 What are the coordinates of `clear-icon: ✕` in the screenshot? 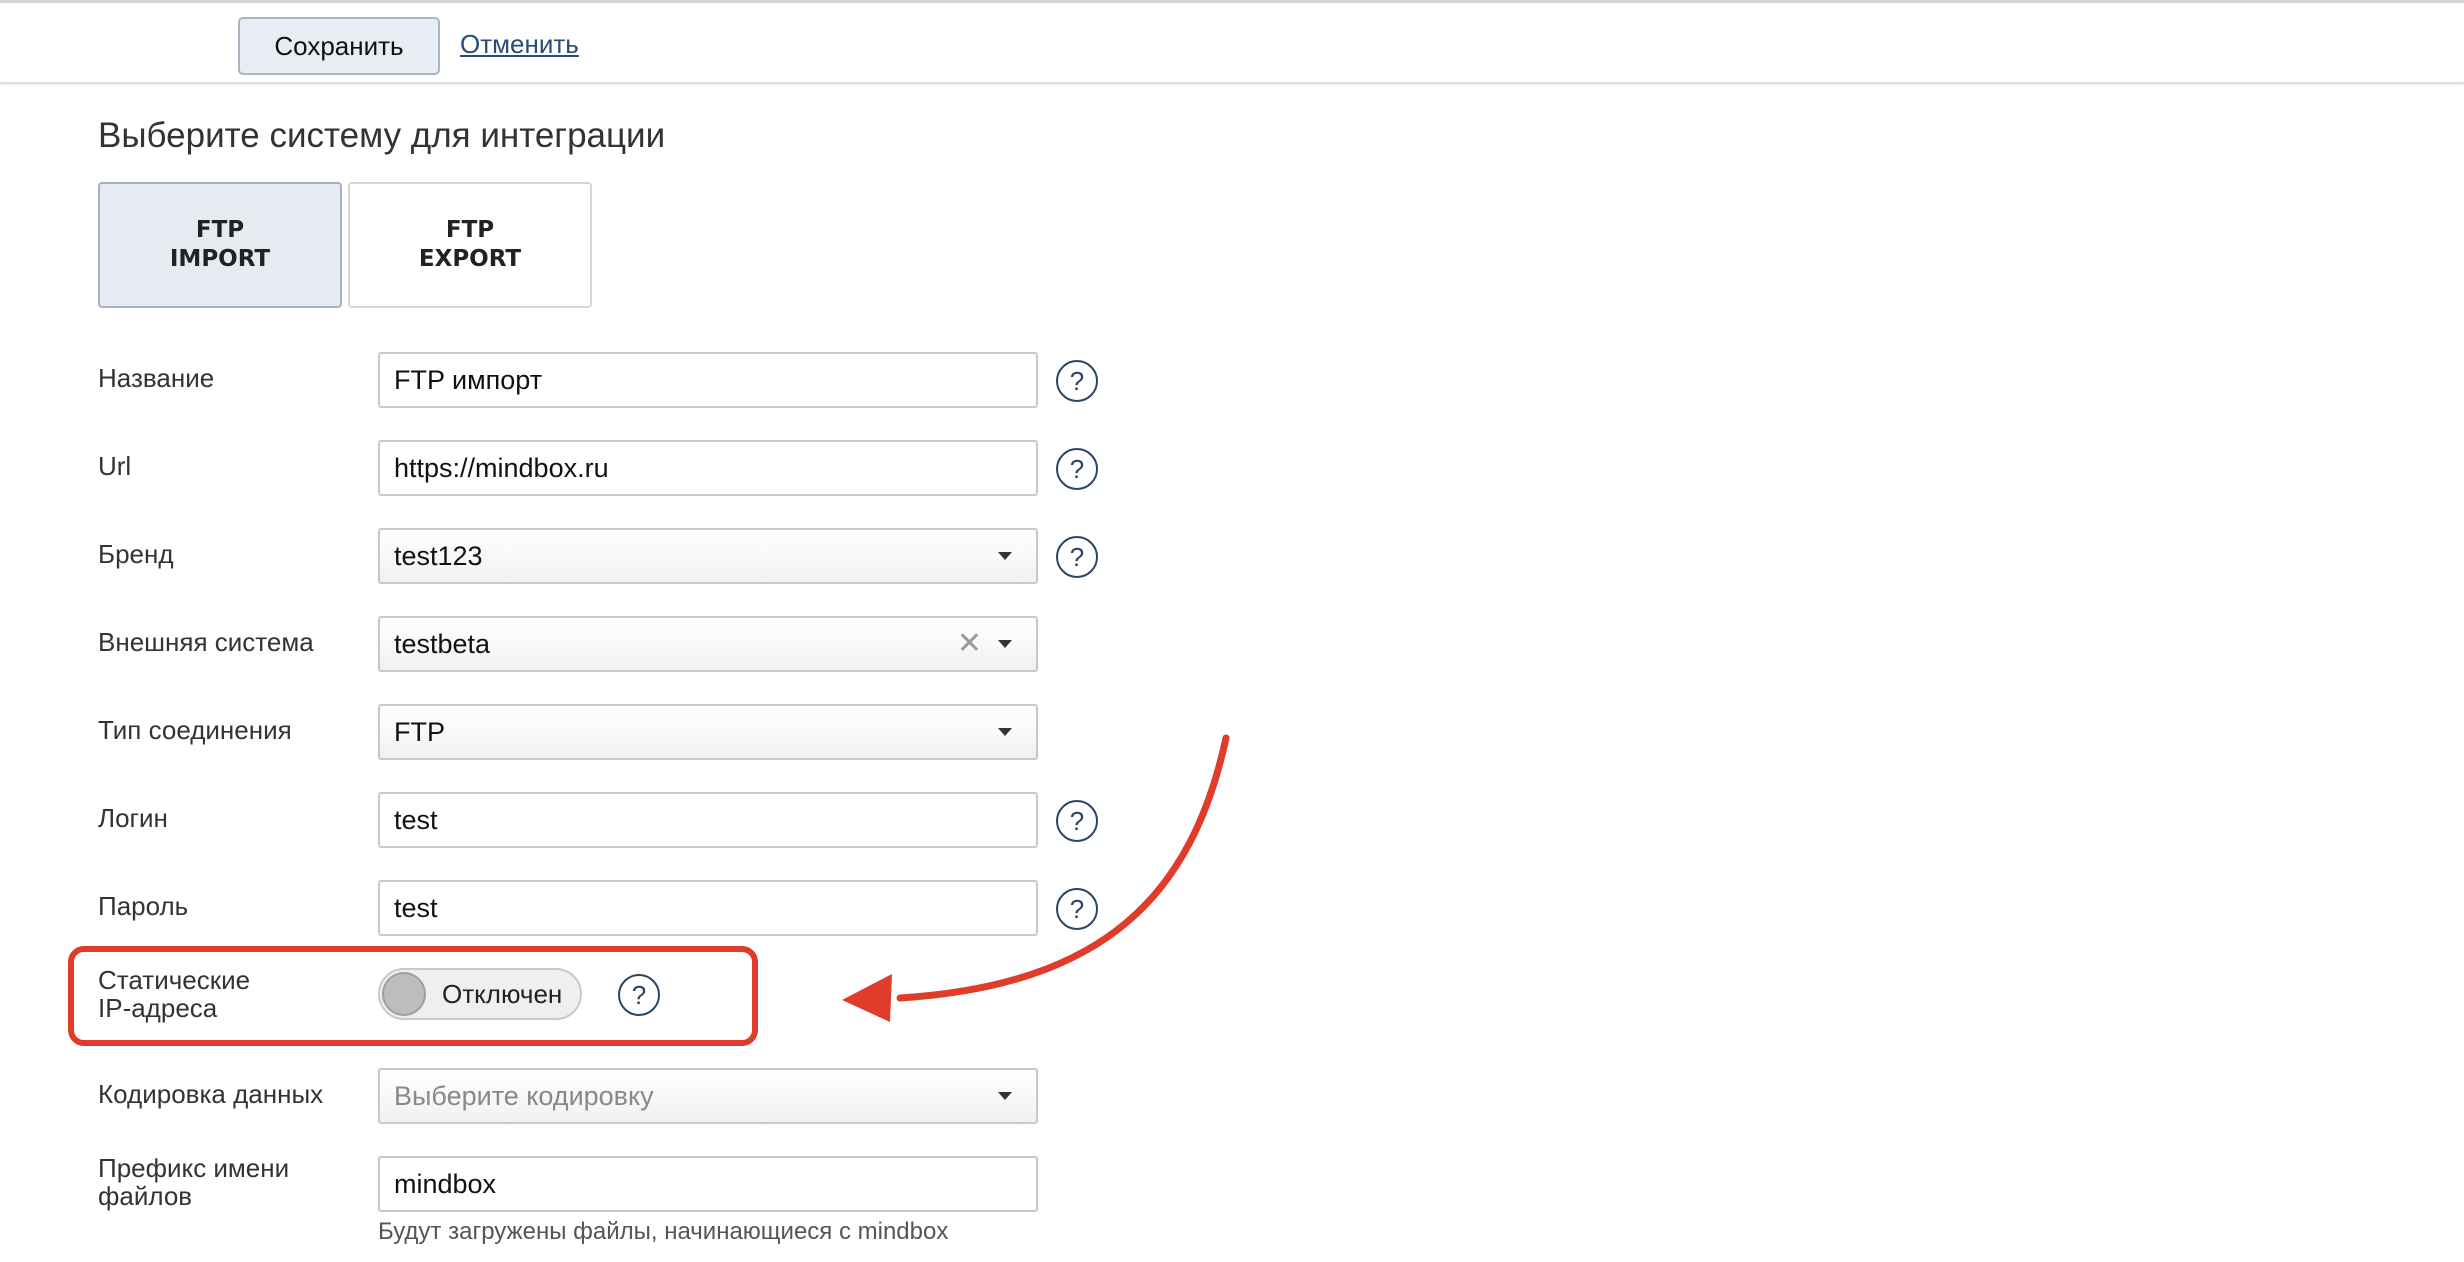 It's located at (969, 644).